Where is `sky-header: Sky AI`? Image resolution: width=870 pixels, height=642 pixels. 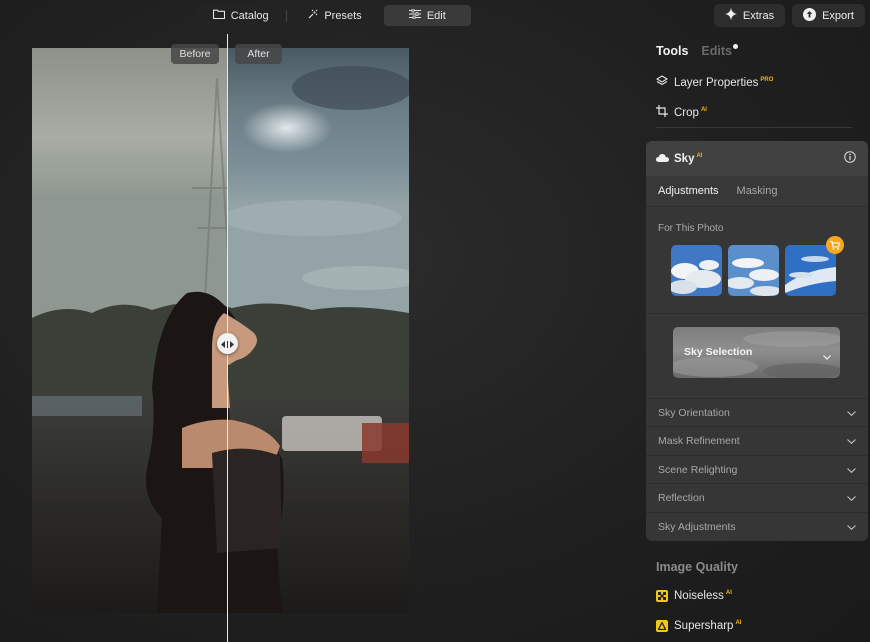 sky-header: Sky AI is located at coordinates (757, 158).